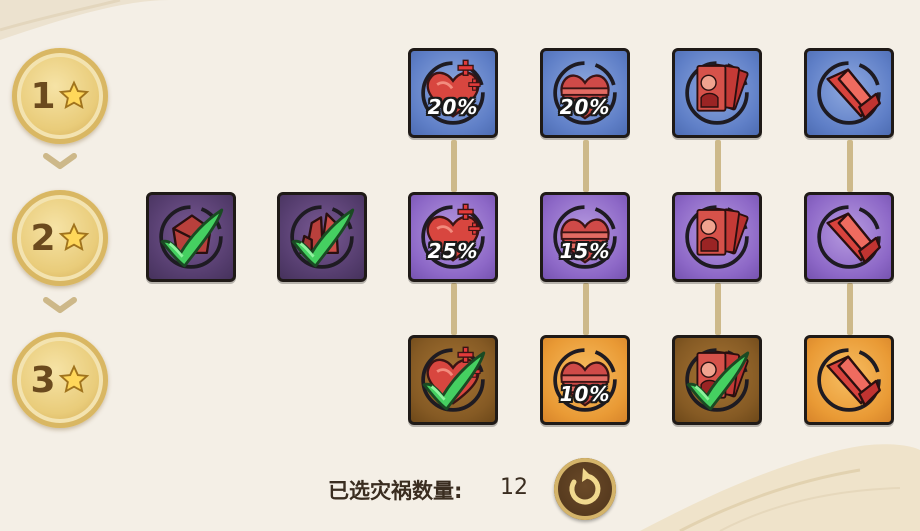 The width and height of the screenshot is (920, 531). What do you see at coordinates (43, 380) in the screenshot?
I see `tier-number: 3` at bounding box center [43, 380].